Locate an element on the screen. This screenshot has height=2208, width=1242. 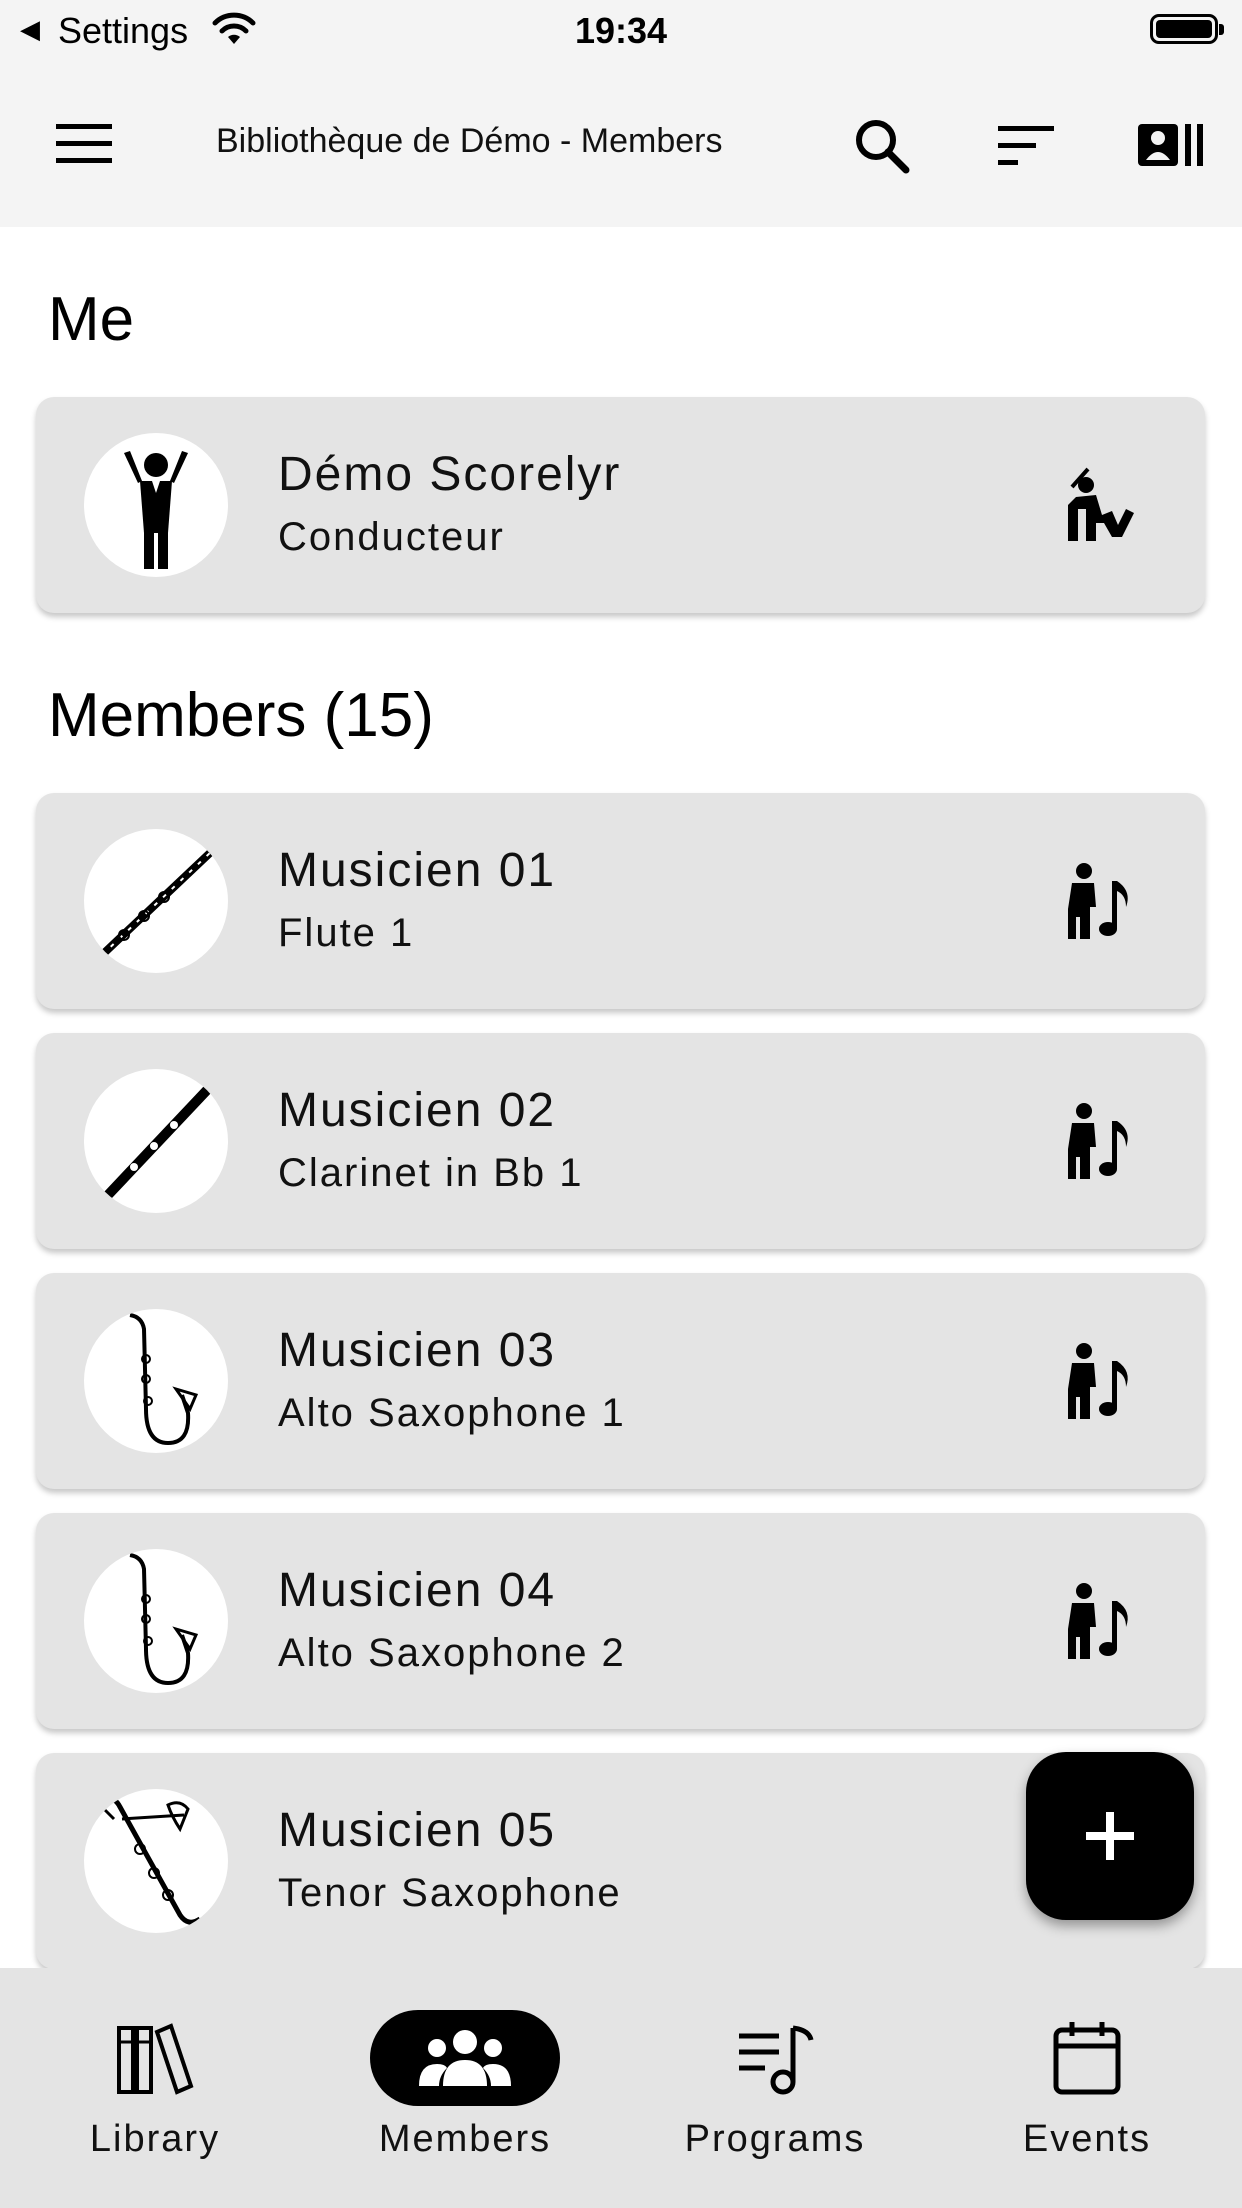
member-name: Musicien 04 is located at coordinates (417, 1590).